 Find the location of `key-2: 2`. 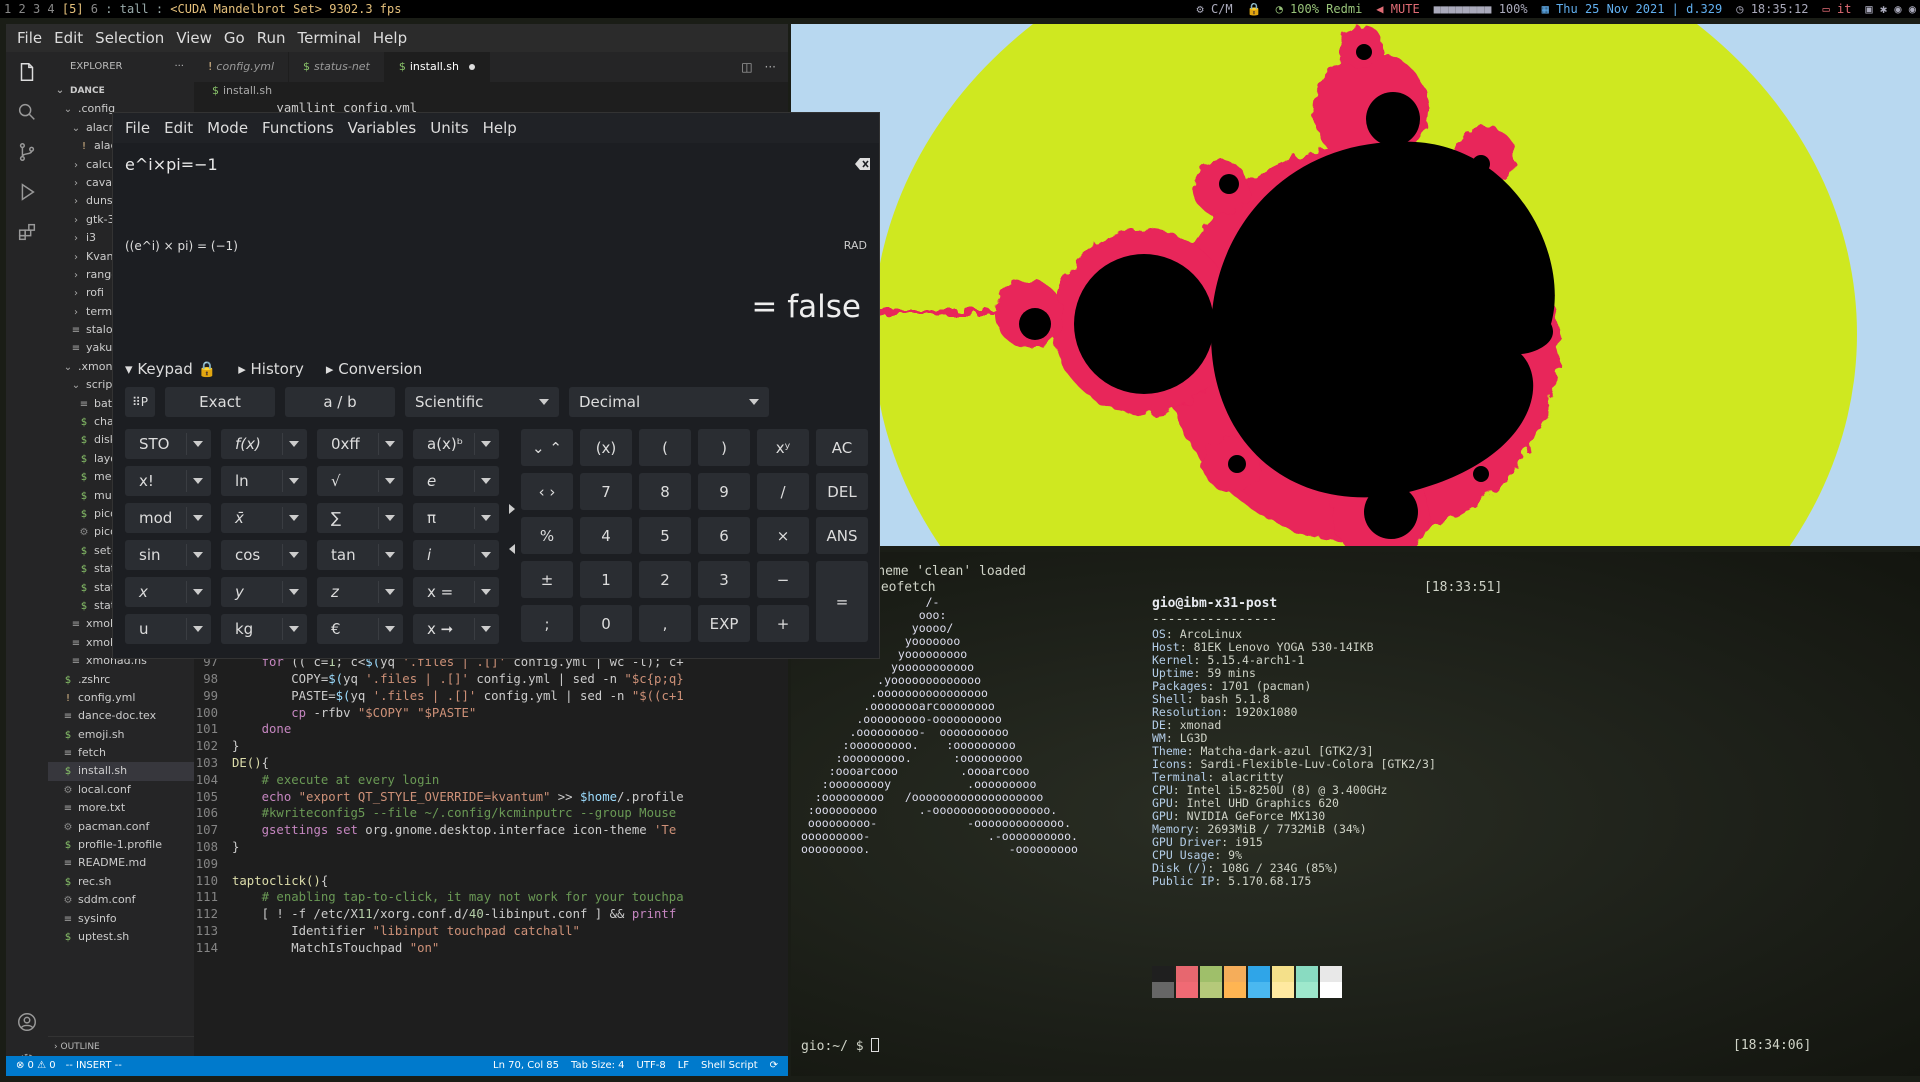

key-2: 2 is located at coordinates (665, 579).